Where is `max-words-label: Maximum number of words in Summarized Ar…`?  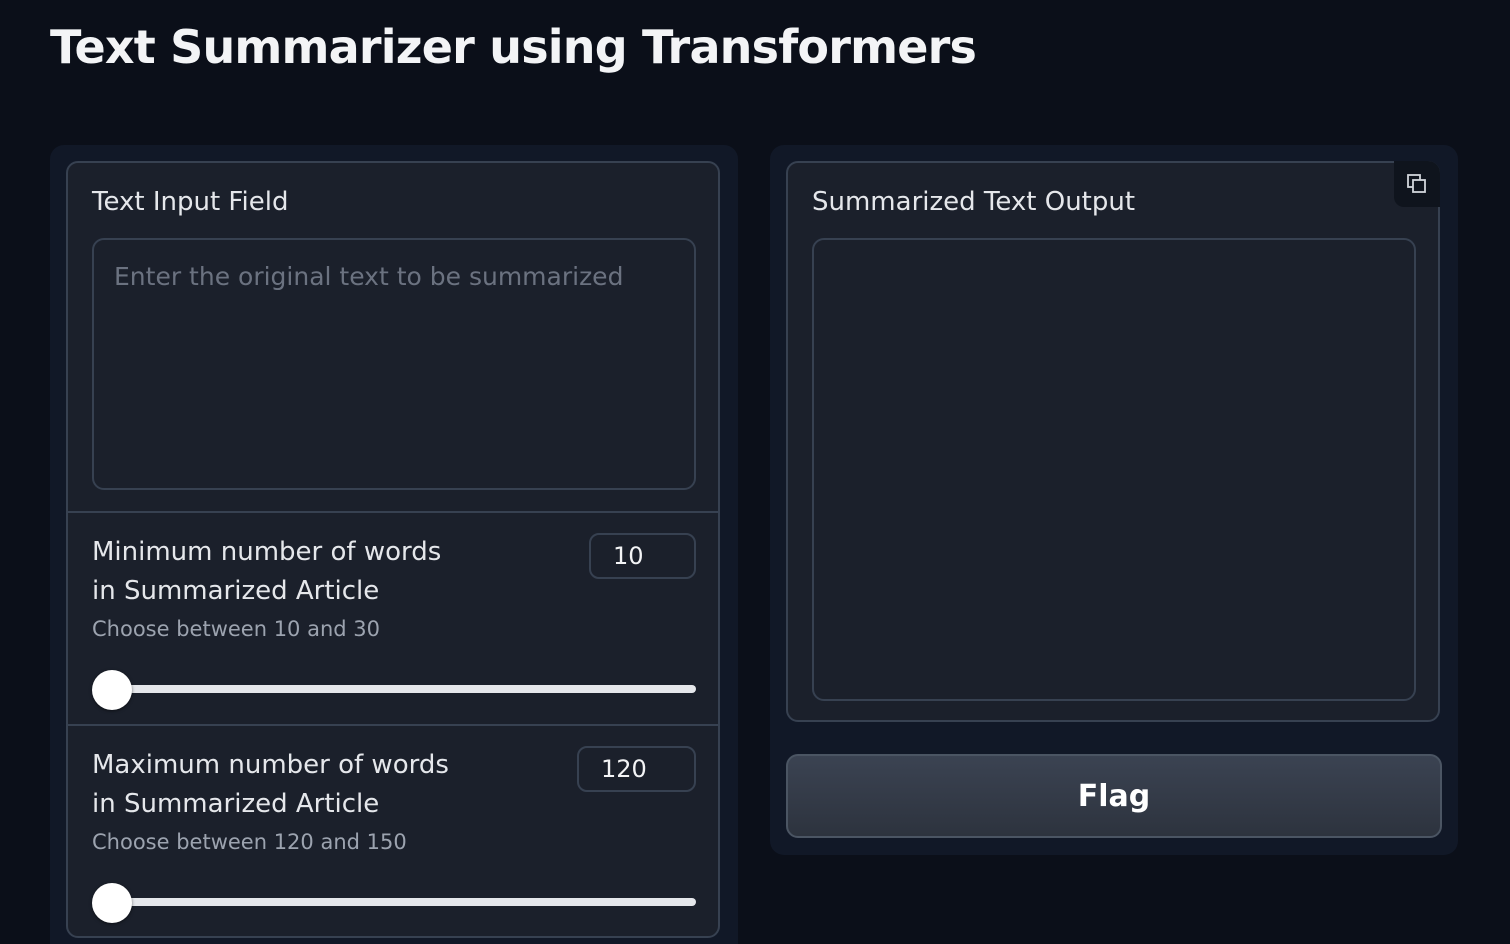 max-words-label: Maximum number of words in Summarized Ar… is located at coordinates (270, 784).